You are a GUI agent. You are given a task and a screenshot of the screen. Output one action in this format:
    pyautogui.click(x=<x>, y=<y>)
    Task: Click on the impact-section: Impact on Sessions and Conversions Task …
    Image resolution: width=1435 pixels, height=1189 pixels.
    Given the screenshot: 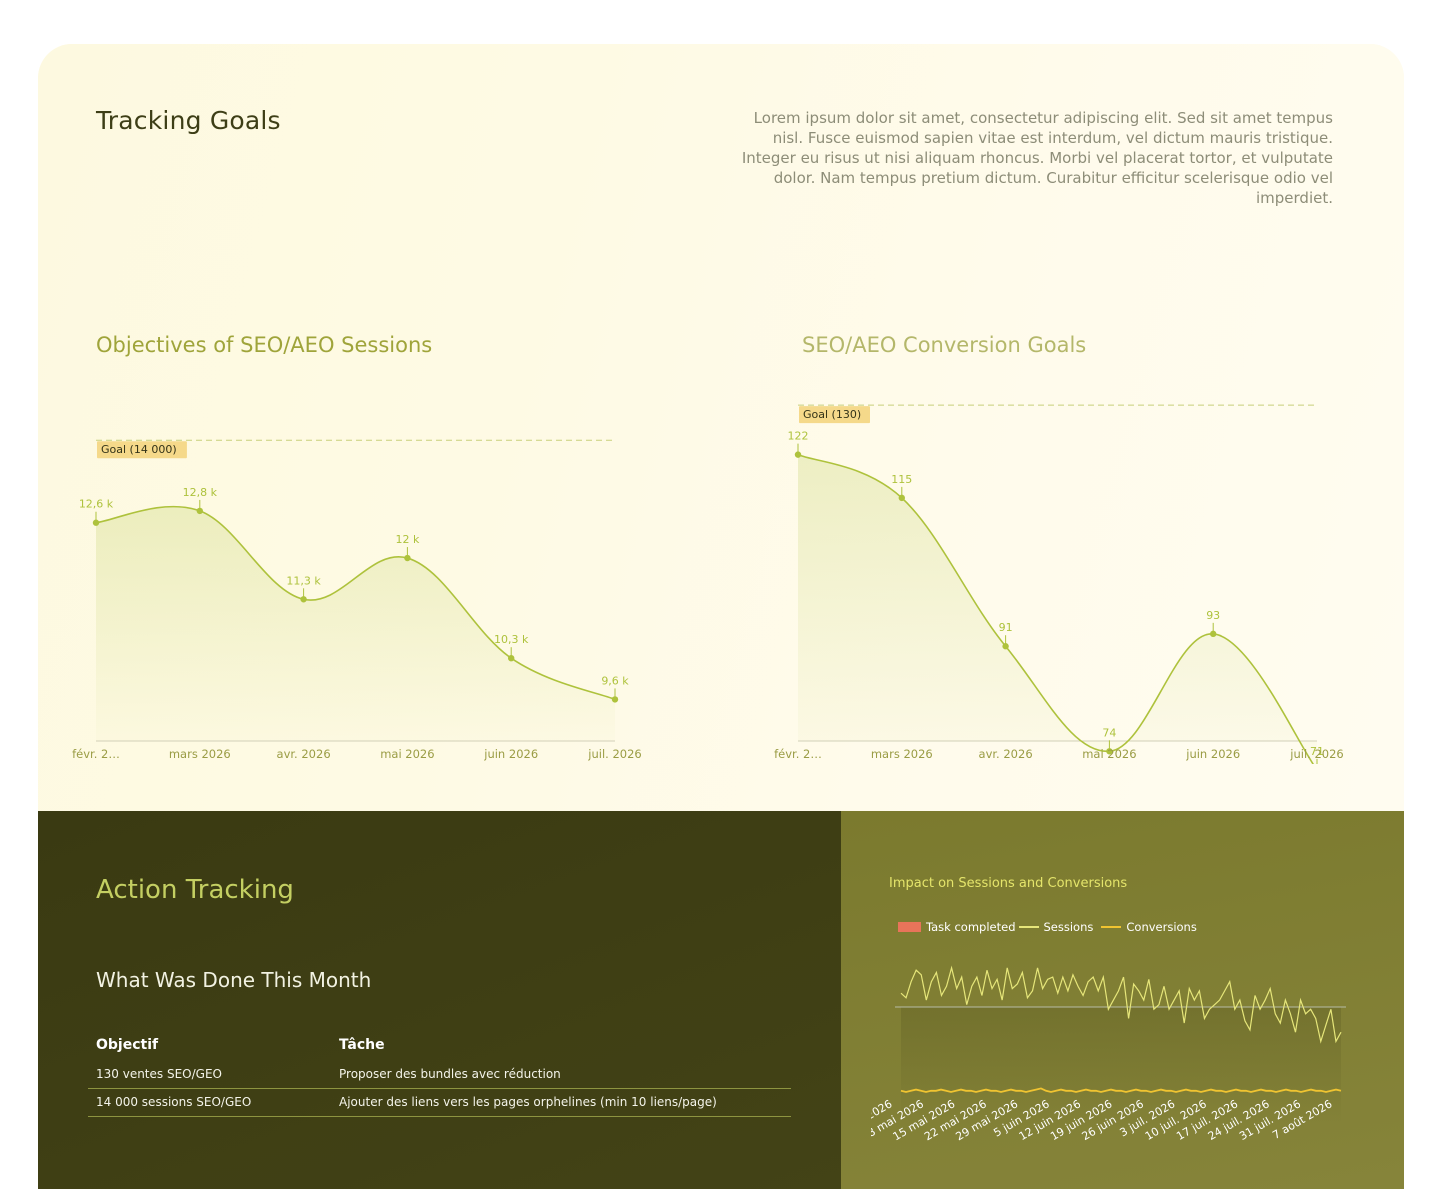 What is the action you would take?
    pyautogui.click(x=1122, y=1000)
    